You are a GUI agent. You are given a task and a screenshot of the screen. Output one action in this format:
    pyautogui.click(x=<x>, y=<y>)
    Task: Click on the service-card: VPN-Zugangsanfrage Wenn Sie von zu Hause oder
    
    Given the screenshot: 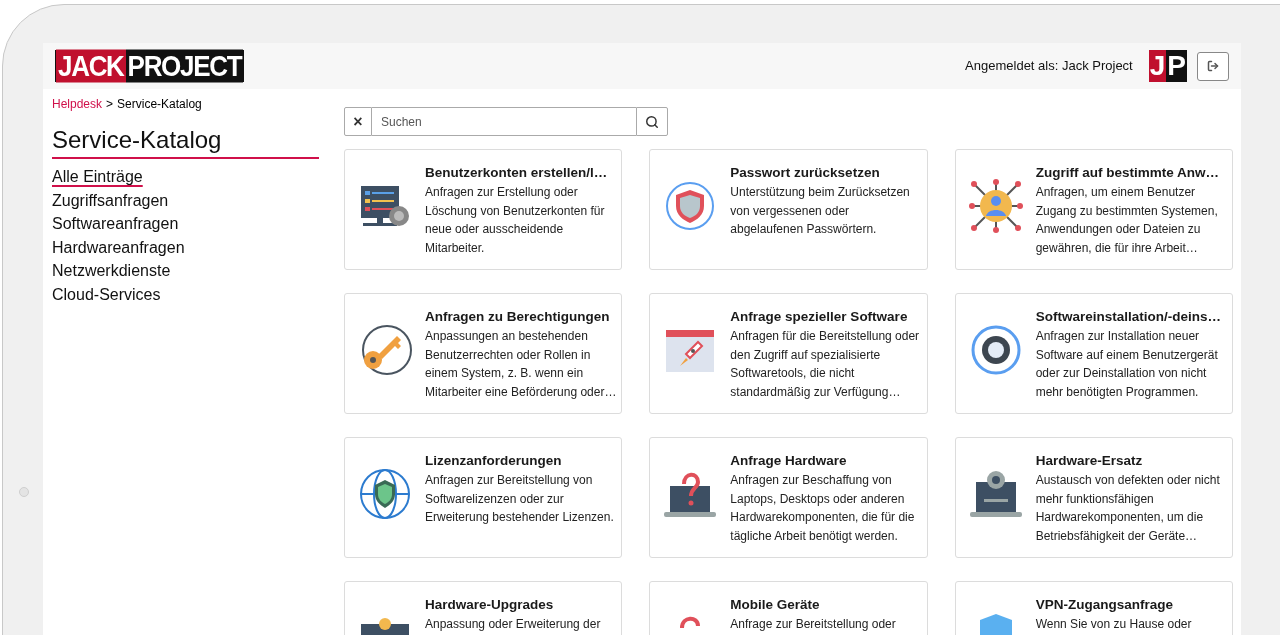 What is the action you would take?
    pyautogui.click(x=1093, y=608)
    